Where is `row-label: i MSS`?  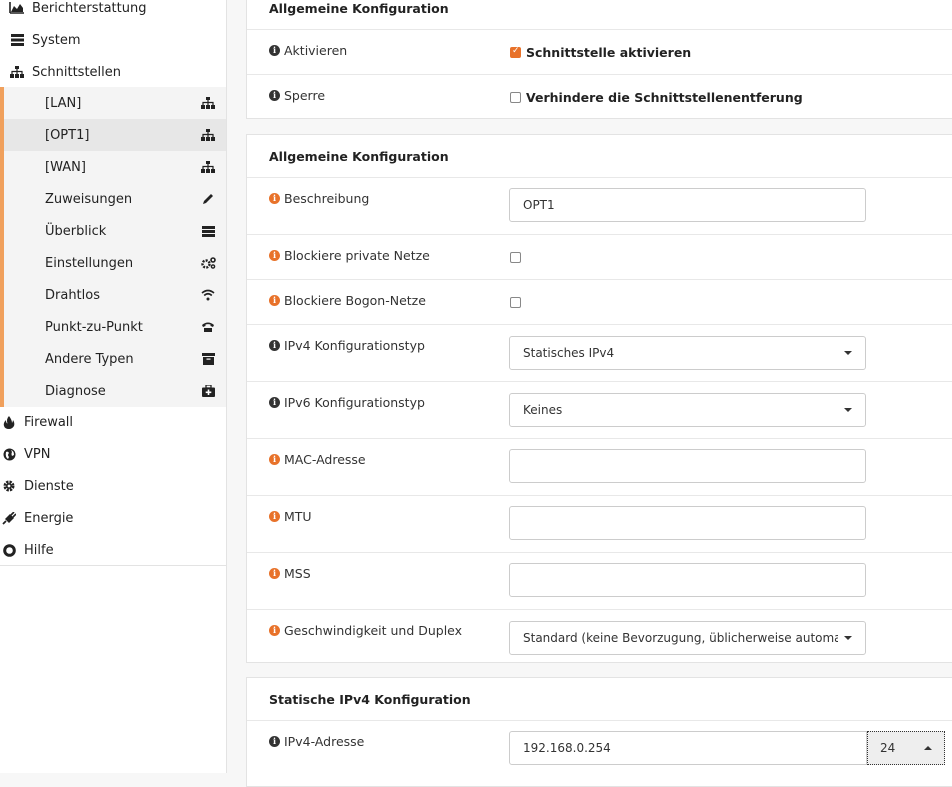
row-label: i MSS is located at coordinates (290, 573).